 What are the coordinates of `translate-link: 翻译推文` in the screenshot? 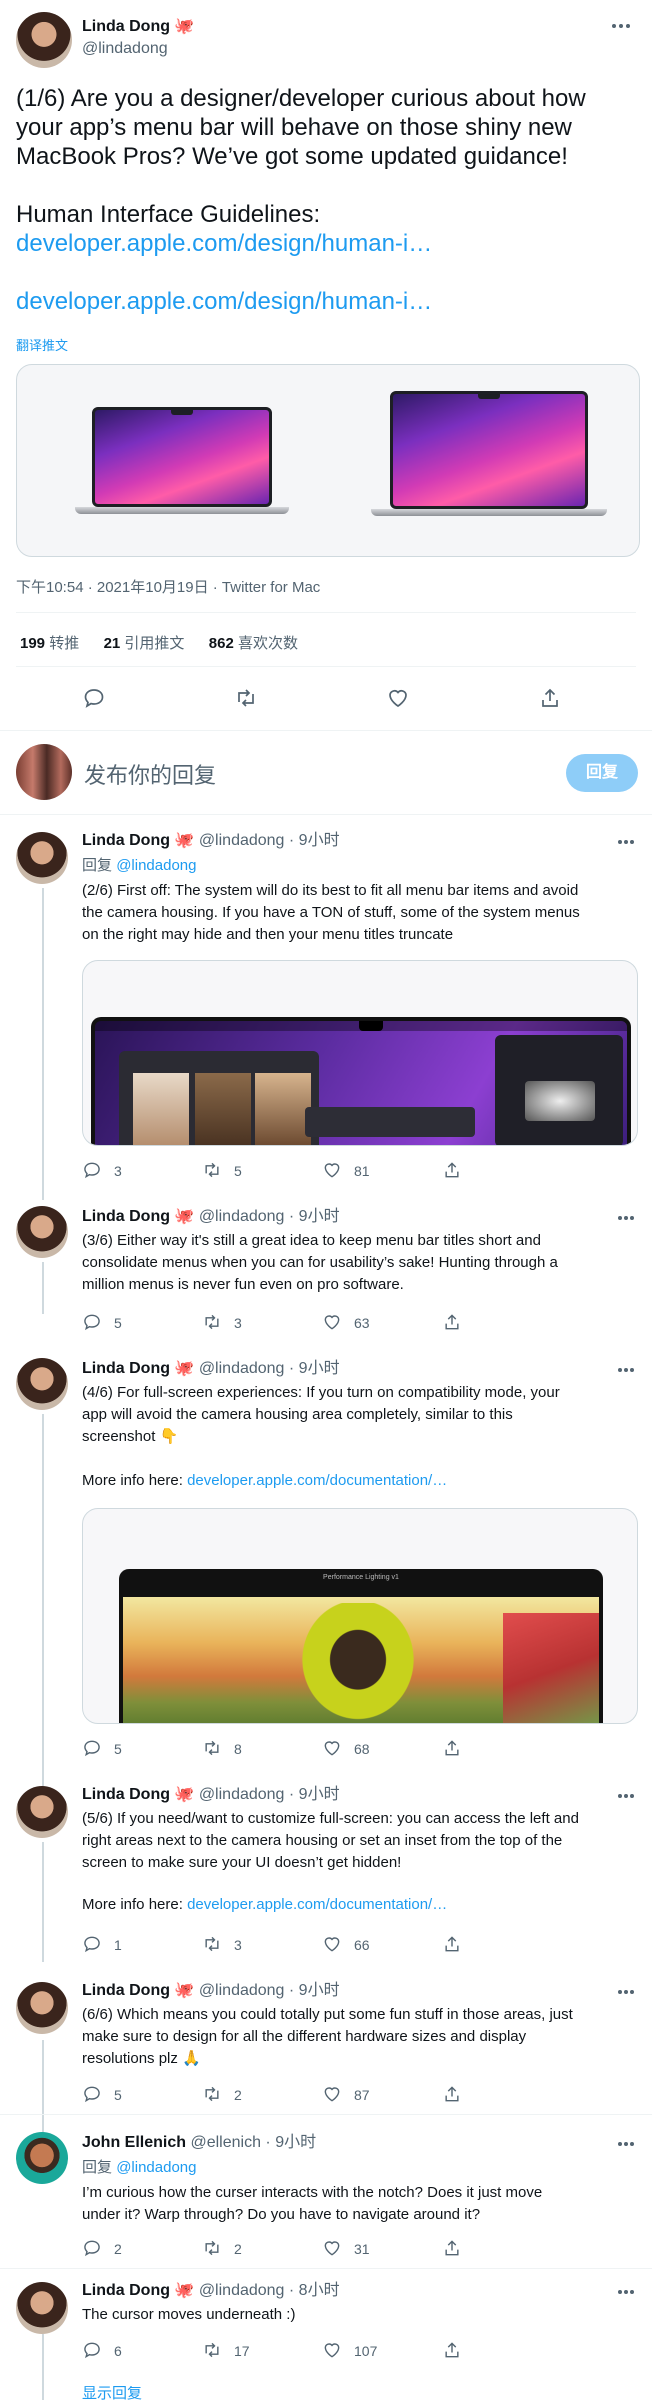 It's located at (42, 344).